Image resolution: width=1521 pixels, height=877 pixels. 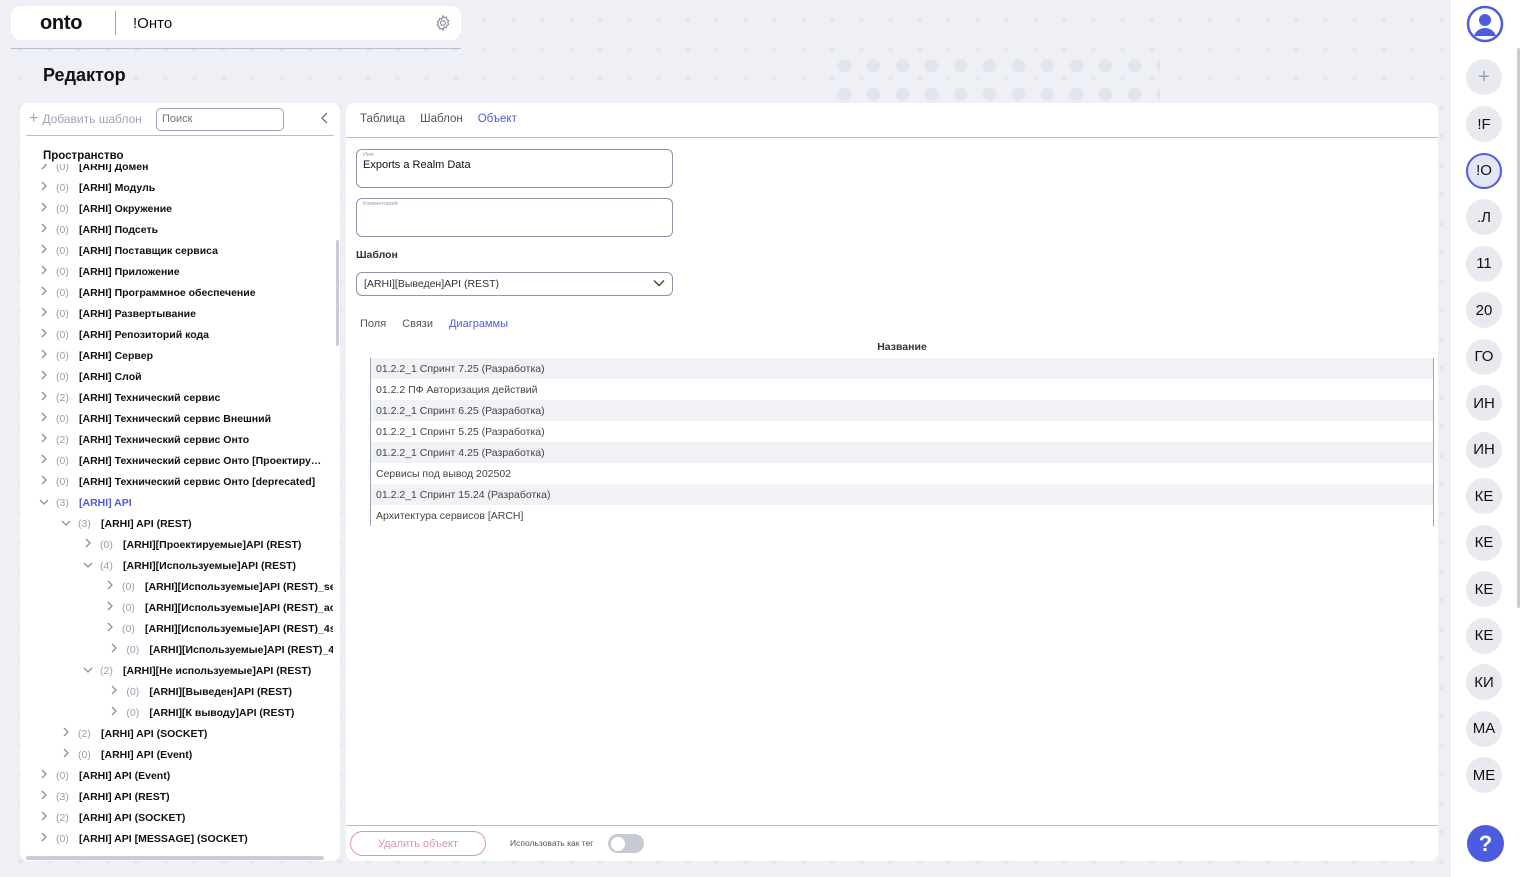 What do you see at coordinates (626, 843) in the screenshot?
I see `use-as-tag-toggle` at bounding box center [626, 843].